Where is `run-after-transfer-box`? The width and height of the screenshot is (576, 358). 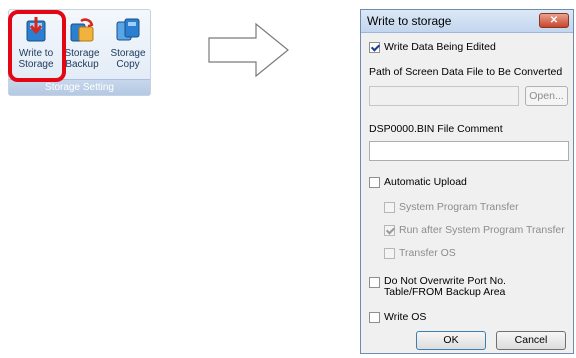
run-after-transfer-box is located at coordinates (389, 230).